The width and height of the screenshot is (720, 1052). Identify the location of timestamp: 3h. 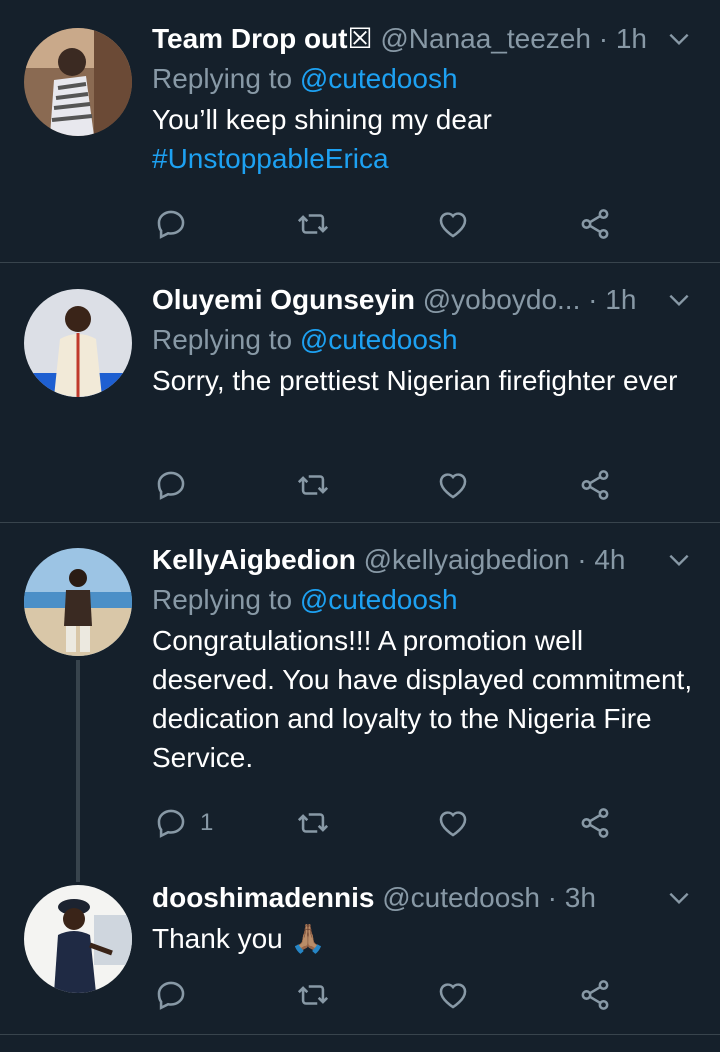
(580, 897).